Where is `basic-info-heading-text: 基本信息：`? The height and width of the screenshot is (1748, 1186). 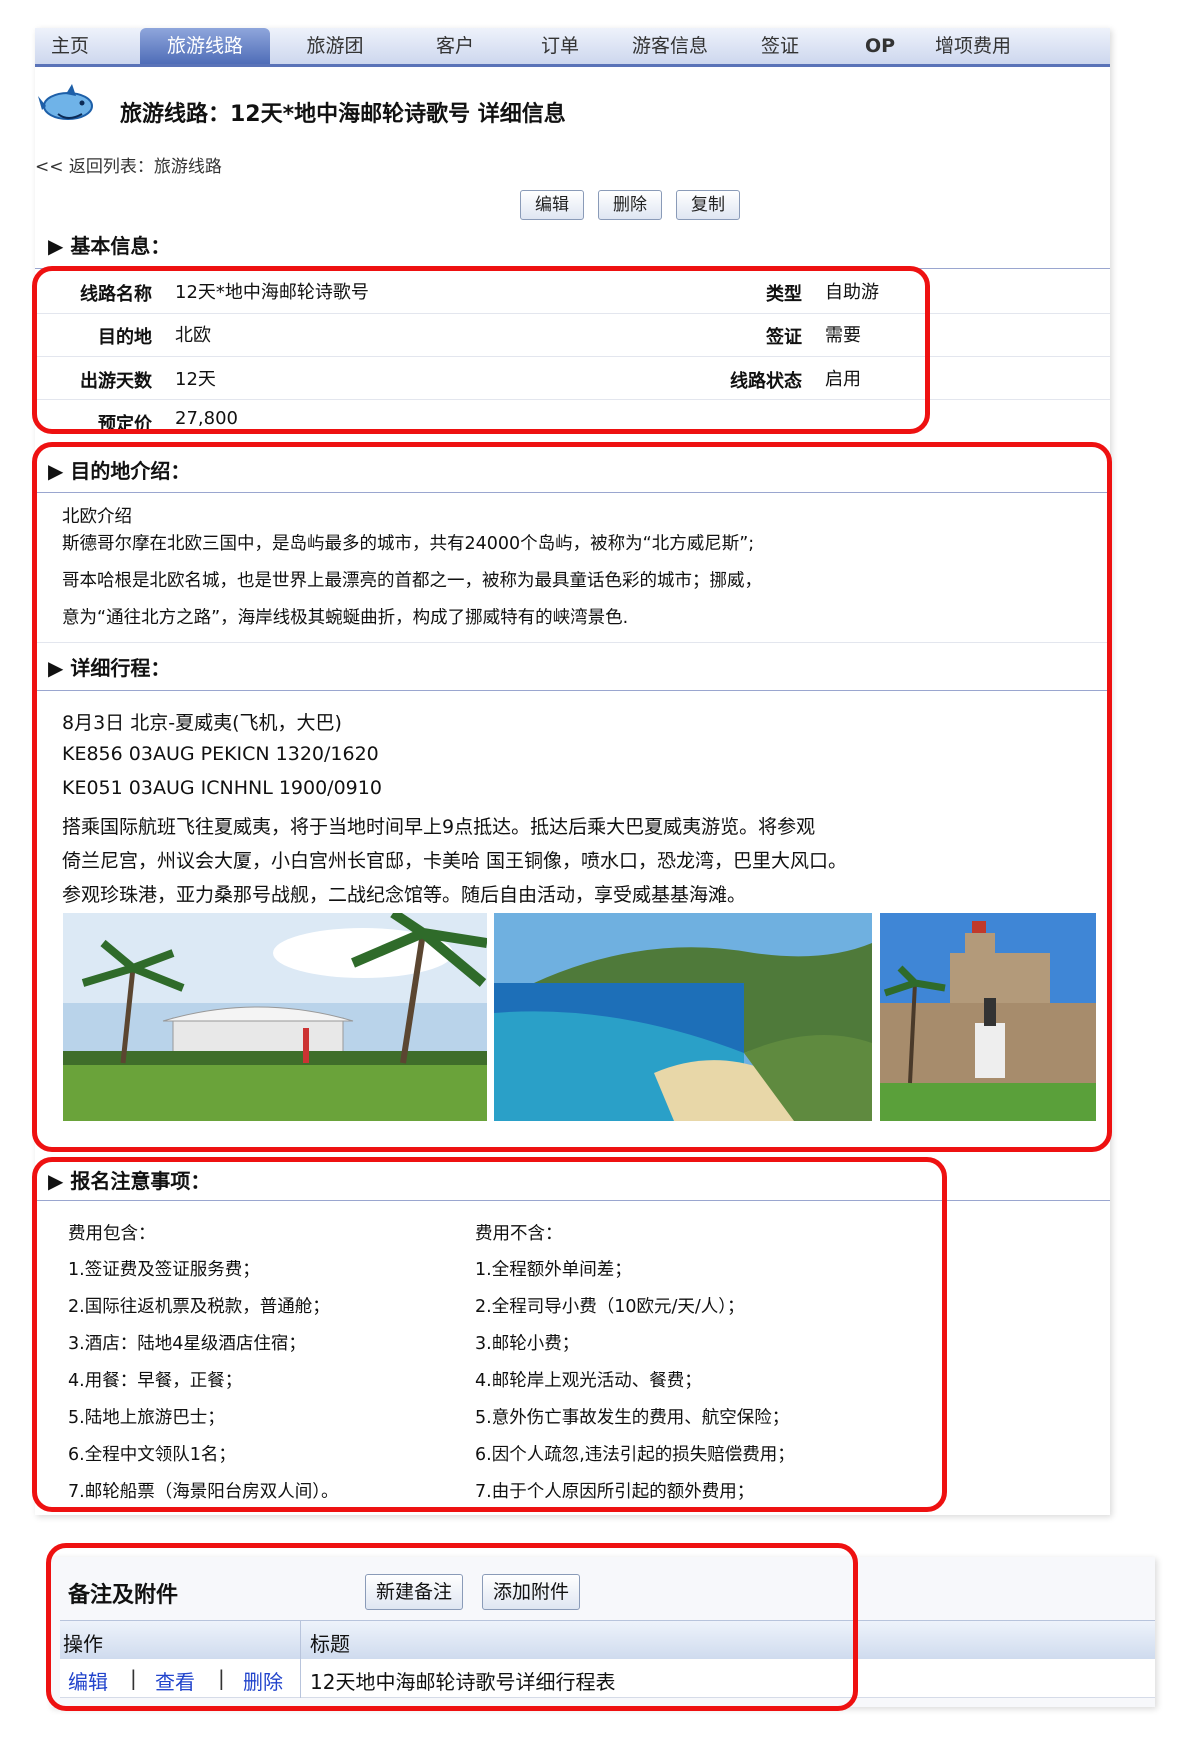
basic-info-heading-text: 基本信息： is located at coordinates (120, 246).